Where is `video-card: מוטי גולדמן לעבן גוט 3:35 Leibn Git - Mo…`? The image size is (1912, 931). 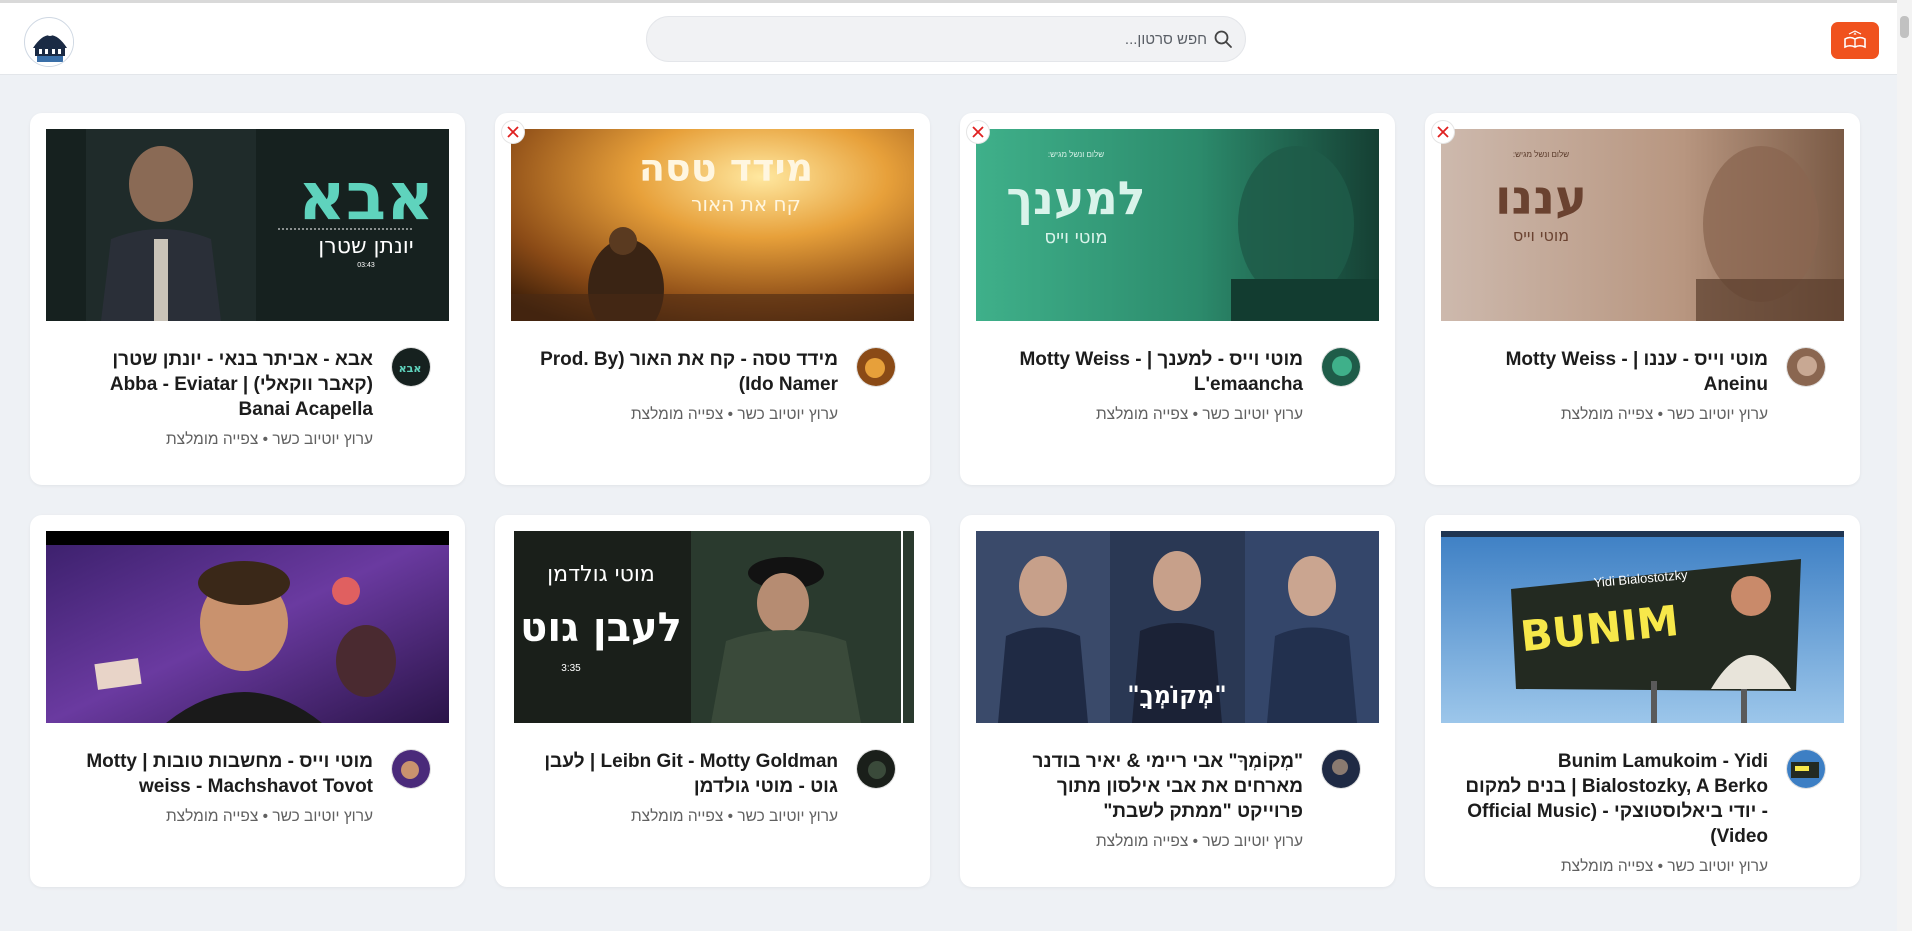
video-card: מוטי גולדמן לעבן גוט 3:35 Leibn Git - Mo… is located at coordinates (712, 701).